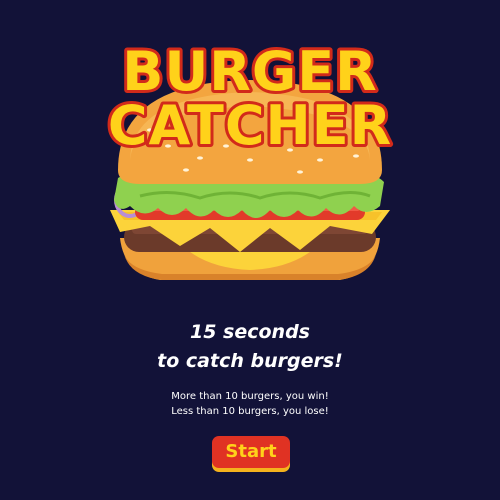 Image resolution: width=500 pixels, height=500 pixels. What do you see at coordinates (251, 452) in the screenshot?
I see `start-button: Start` at bounding box center [251, 452].